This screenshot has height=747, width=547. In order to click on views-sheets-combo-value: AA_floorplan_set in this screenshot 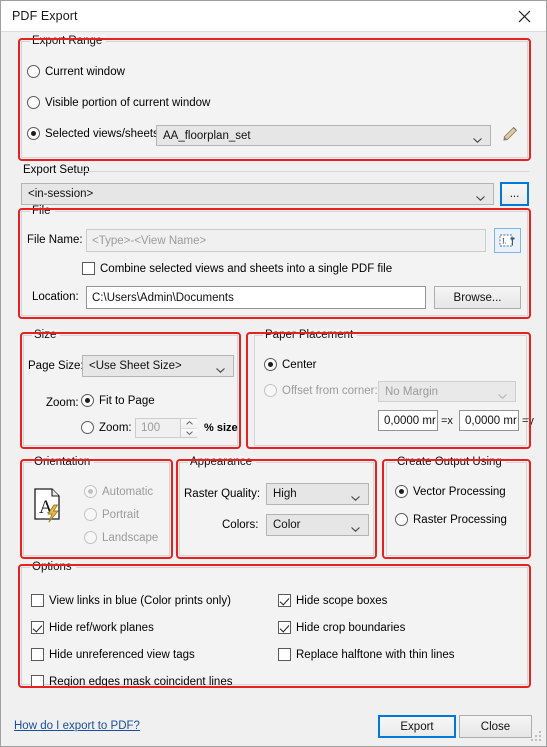, I will do `click(207, 135)`.